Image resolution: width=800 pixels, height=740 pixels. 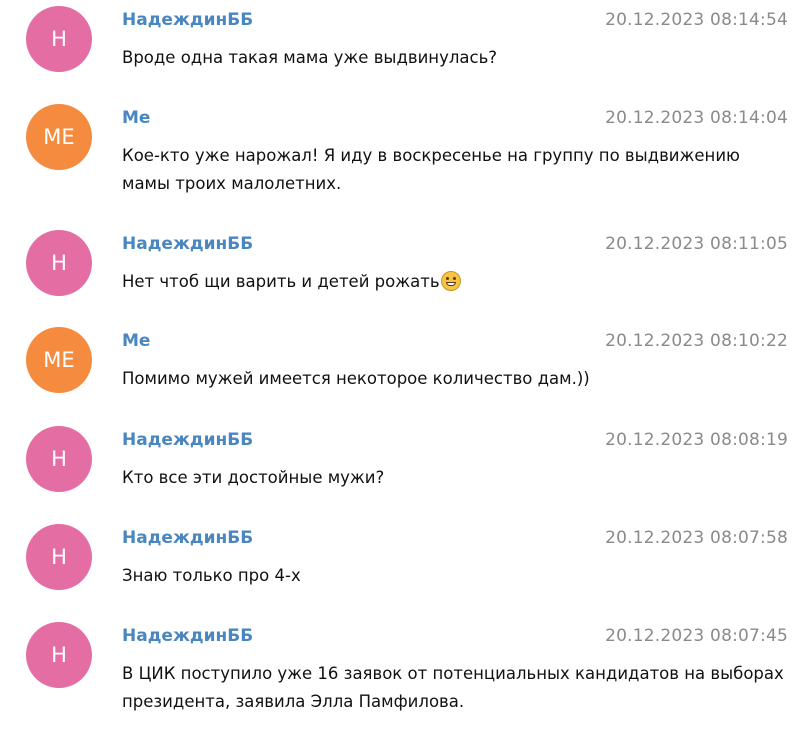 What do you see at coordinates (696, 244) in the screenshot?
I see `message-timestamp: 20.12.2023 08:11:05` at bounding box center [696, 244].